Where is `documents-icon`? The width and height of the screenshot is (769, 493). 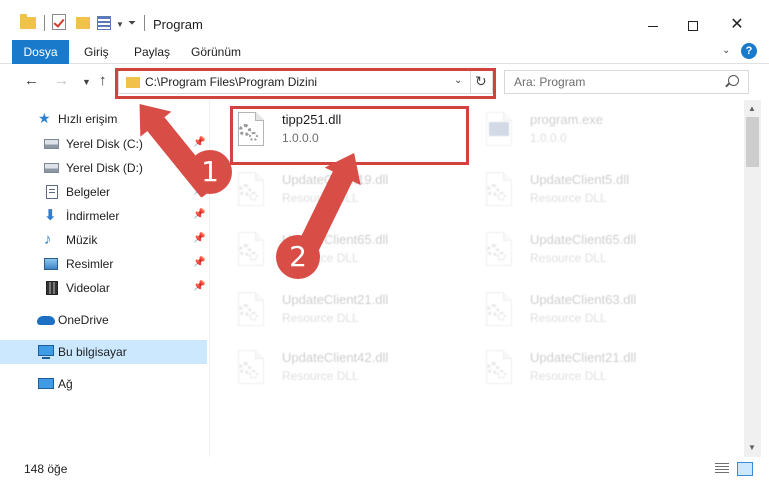 documents-icon is located at coordinates (52, 192).